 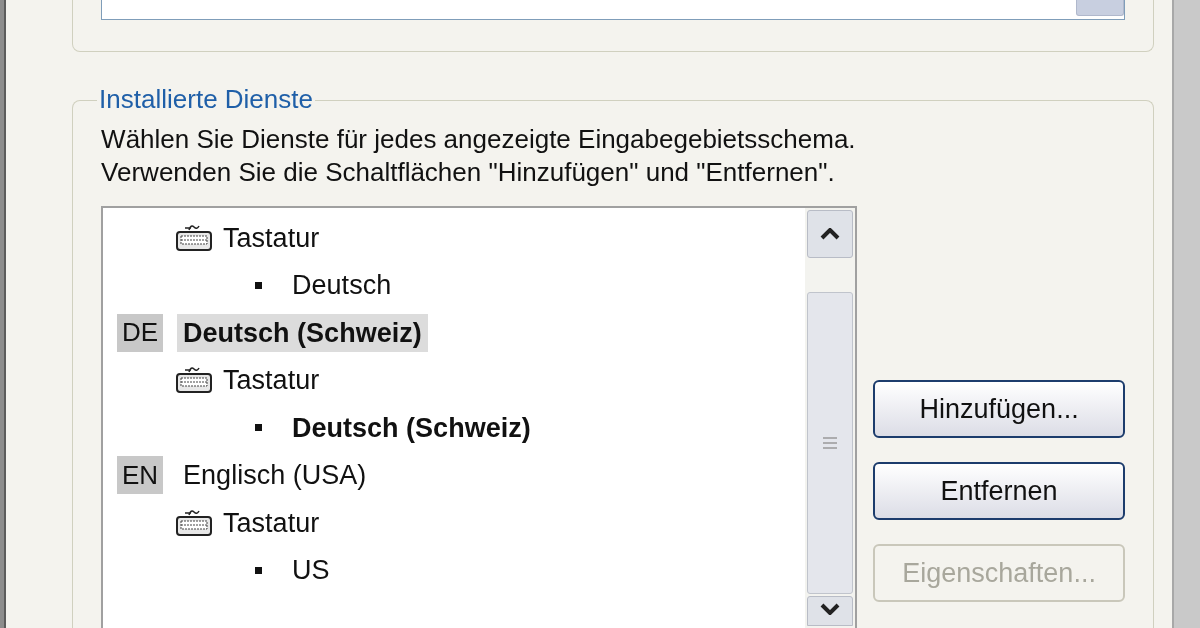 I want to click on layout-item: Deutsch (Schweiz), so click(x=411, y=427).